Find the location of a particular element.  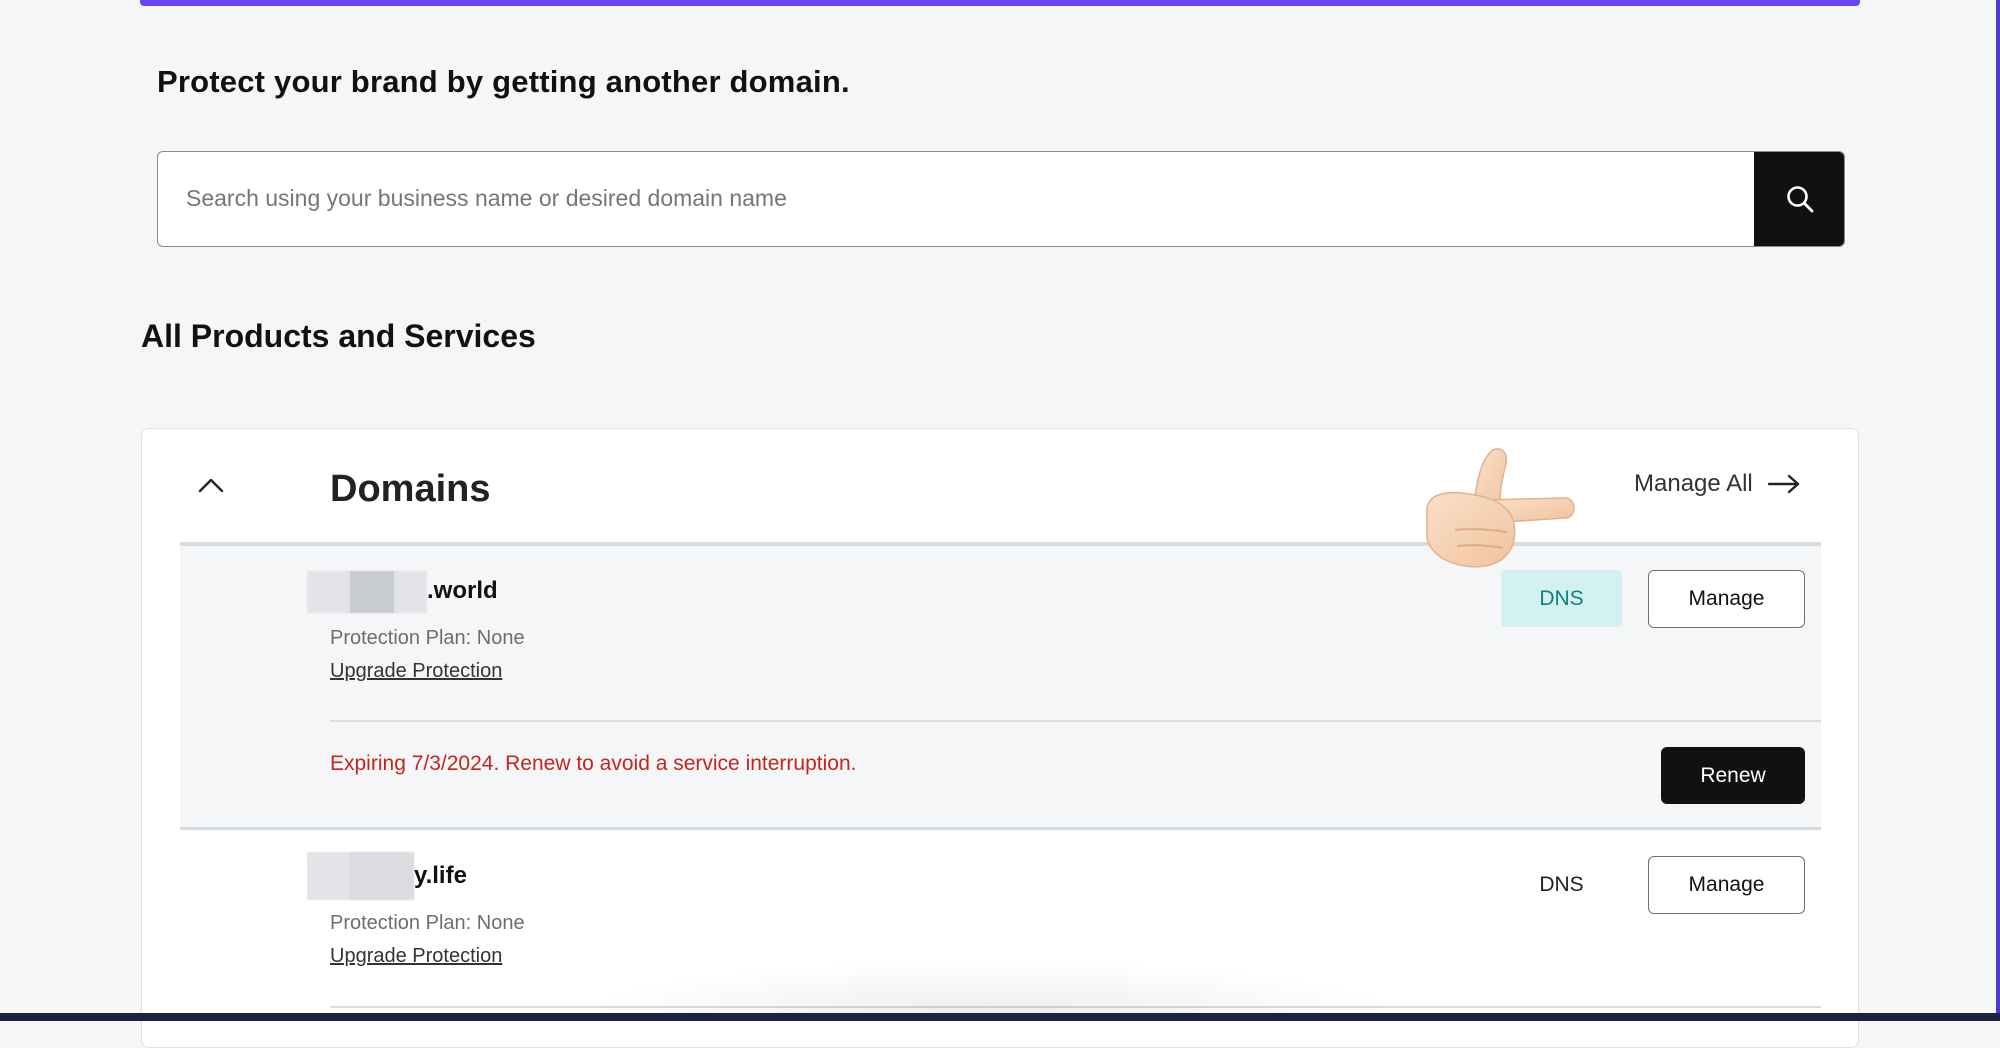

arrow-right-icon is located at coordinates (1783, 484).